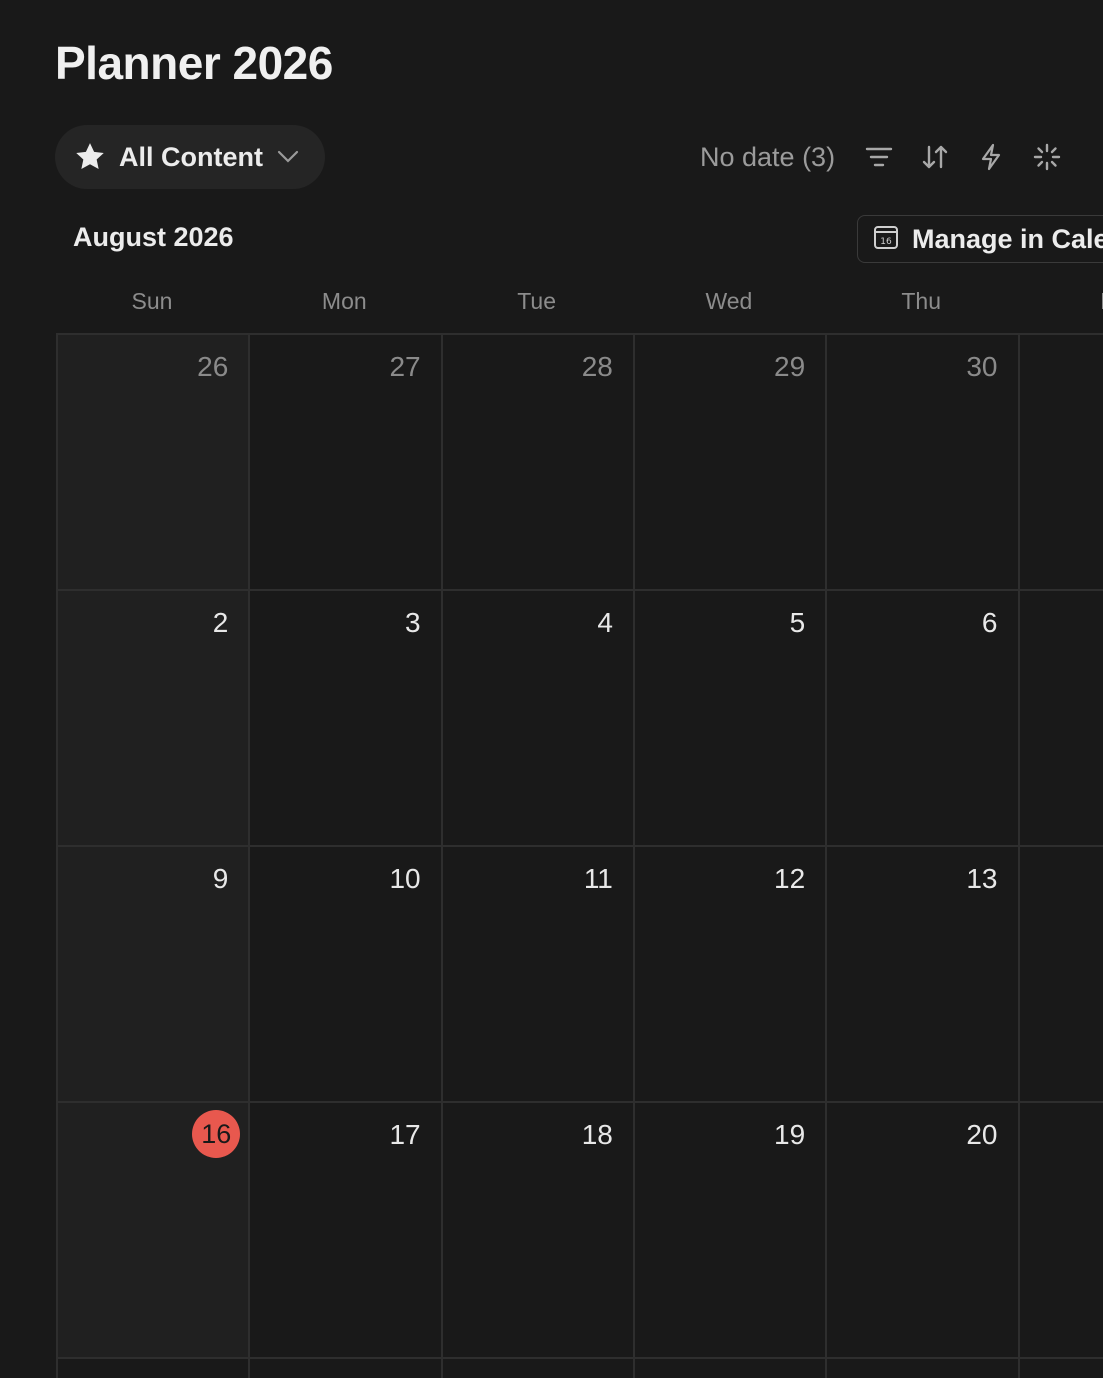  Describe the element at coordinates (152, 461) in the screenshot. I see `day-cell: 26` at that location.